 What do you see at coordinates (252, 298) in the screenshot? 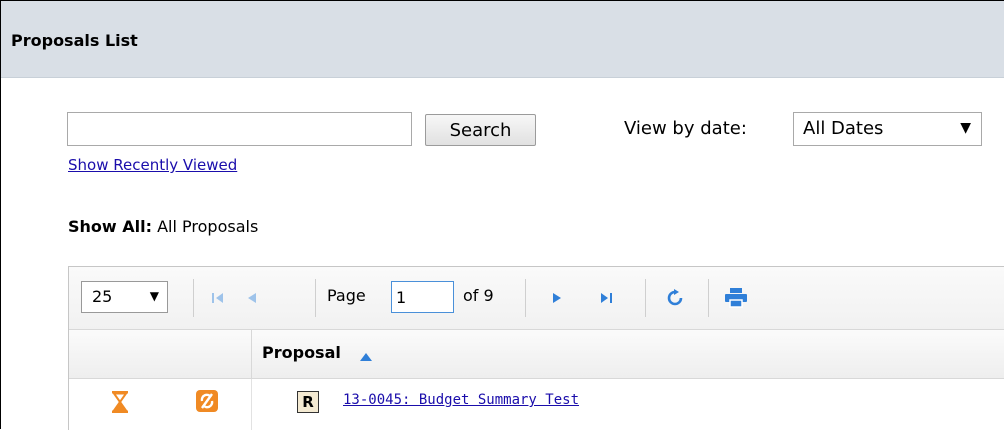
I see `prev-page-icon` at bounding box center [252, 298].